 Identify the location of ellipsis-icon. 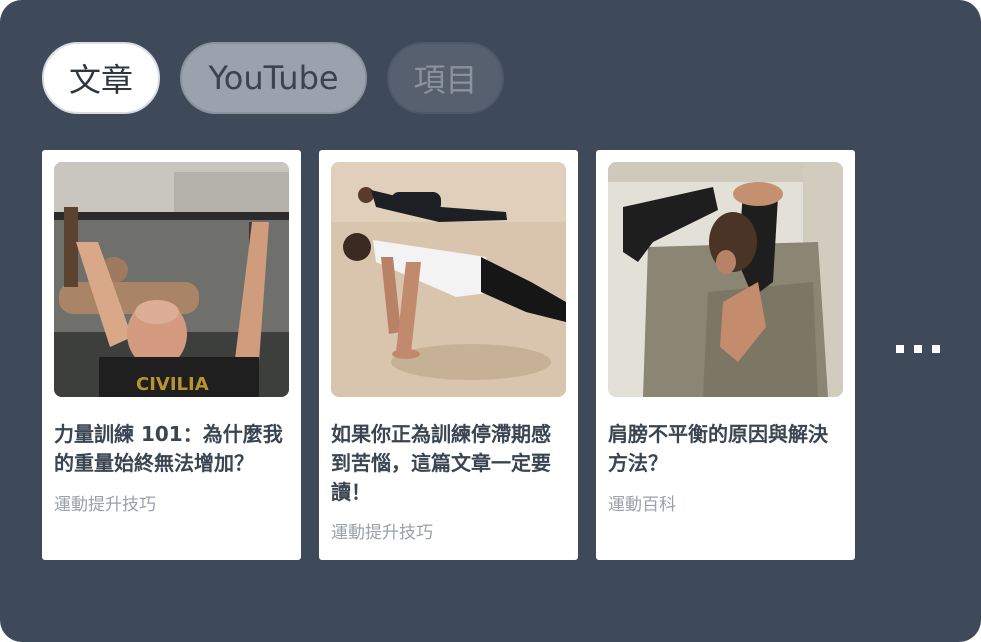
(918, 349).